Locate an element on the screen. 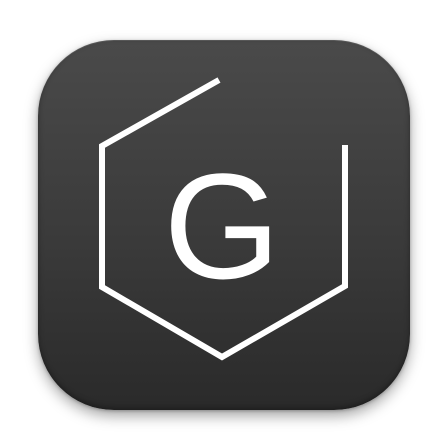 The width and height of the screenshot is (448, 448). app-letter: G is located at coordinates (222, 226).